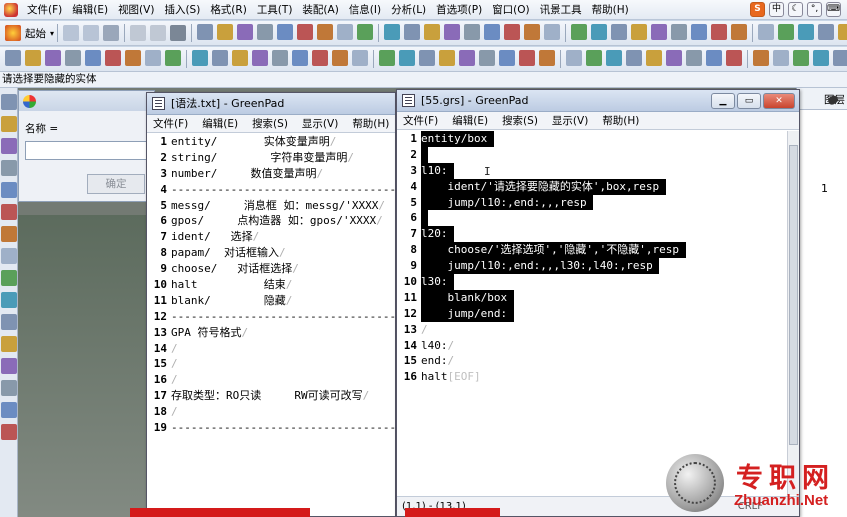  Describe the element at coordinates (795, 9) in the screenshot. I see `moon-icon: ☾` at that location.